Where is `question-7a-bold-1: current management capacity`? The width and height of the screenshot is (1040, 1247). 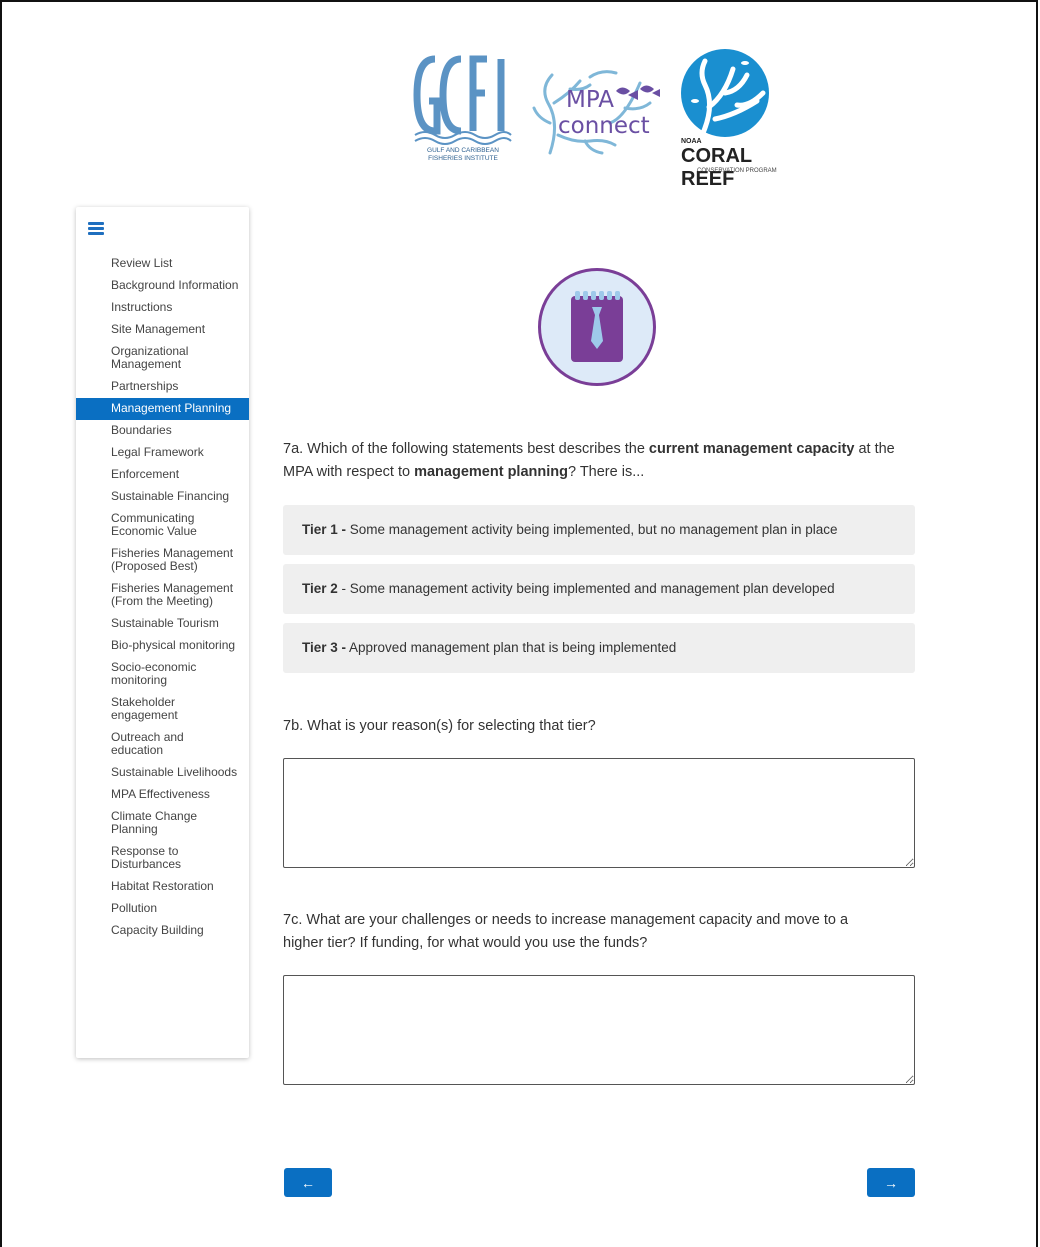 question-7a-bold-1: current management capacity is located at coordinates (751, 449).